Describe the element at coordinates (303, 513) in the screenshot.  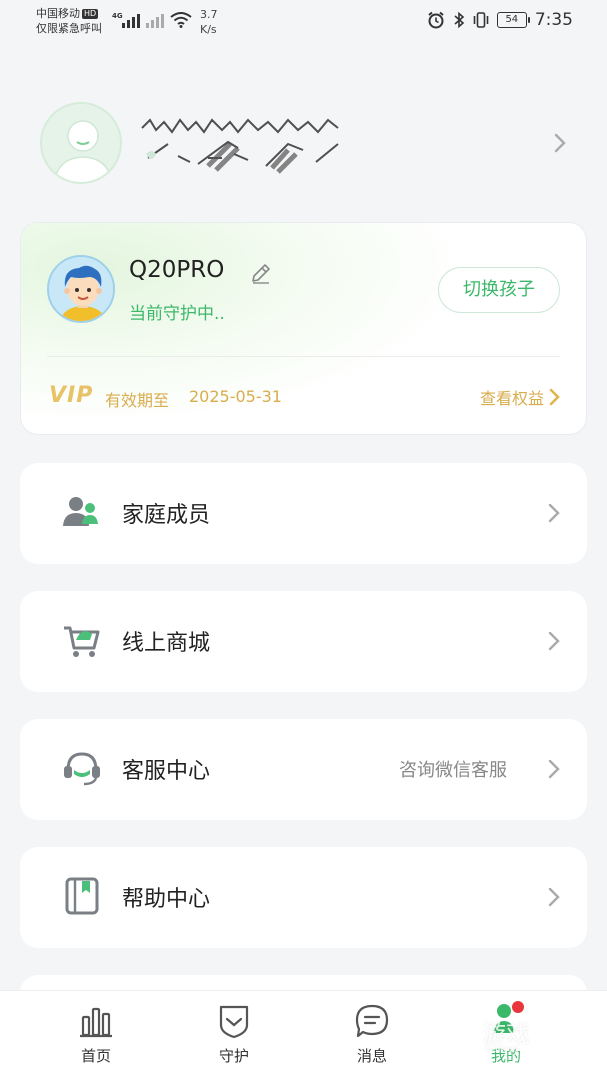
I see `menu-item-family-members: 家庭成员` at that location.